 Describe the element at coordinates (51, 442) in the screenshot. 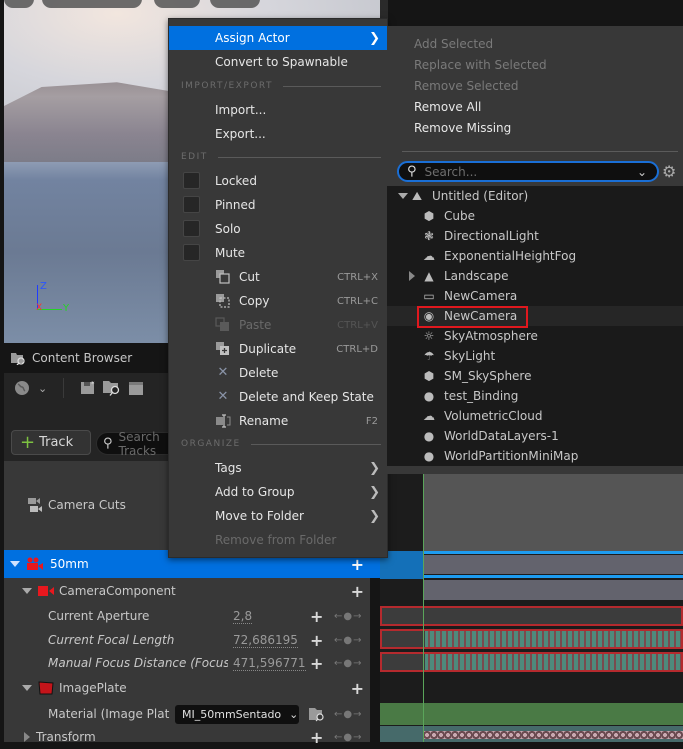

I see `add-track-button: + Track` at that location.